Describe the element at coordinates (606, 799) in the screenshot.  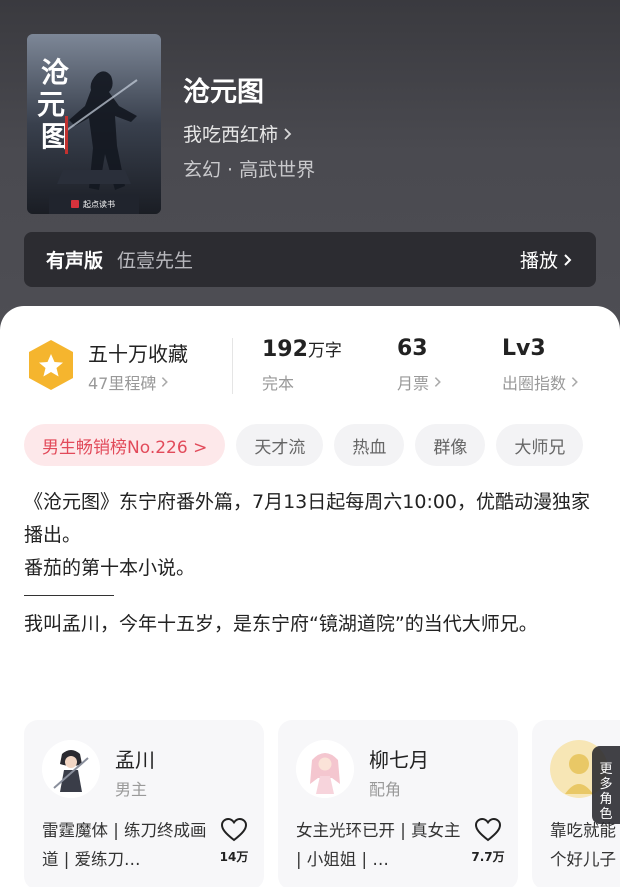
I see `more-roles-char: 角` at that location.